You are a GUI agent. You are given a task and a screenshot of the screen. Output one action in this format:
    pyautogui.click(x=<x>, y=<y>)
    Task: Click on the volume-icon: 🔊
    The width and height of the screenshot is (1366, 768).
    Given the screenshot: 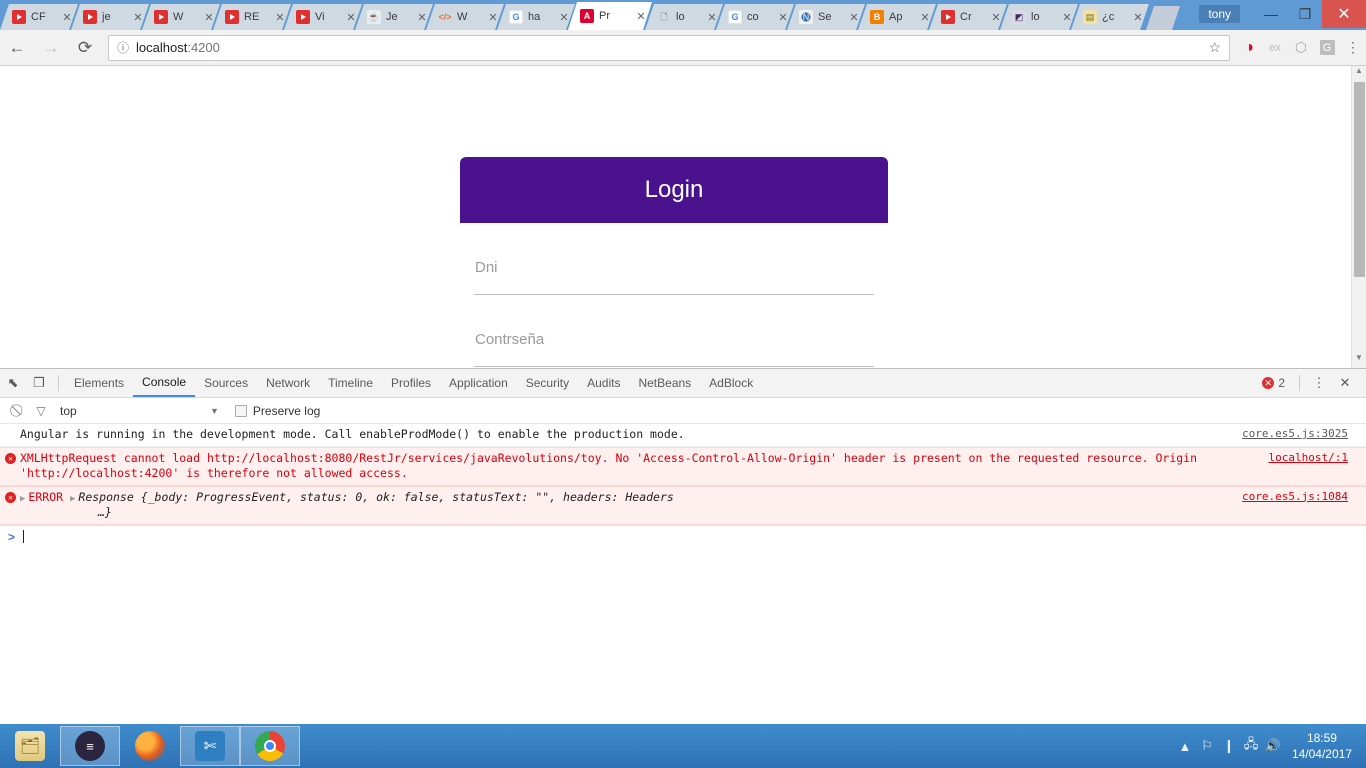 What is the action you would take?
    pyautogui.click(x=1273, y=746)
    